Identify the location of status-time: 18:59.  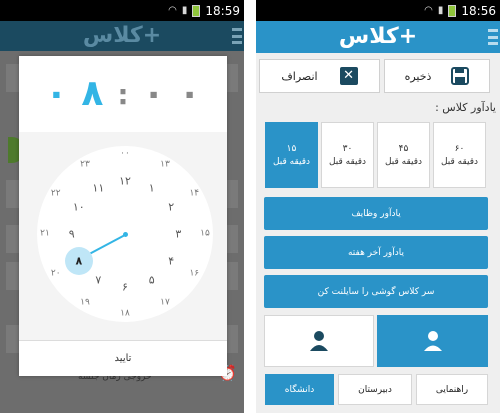
(222, 10).